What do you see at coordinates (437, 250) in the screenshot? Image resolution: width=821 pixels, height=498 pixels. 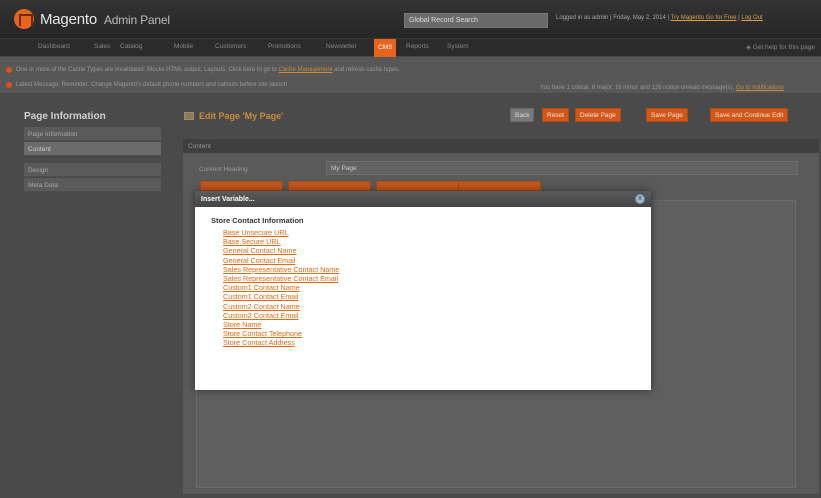 I see `variable-general-contact-name: General Contact Name` at bounding box center [437, 250].